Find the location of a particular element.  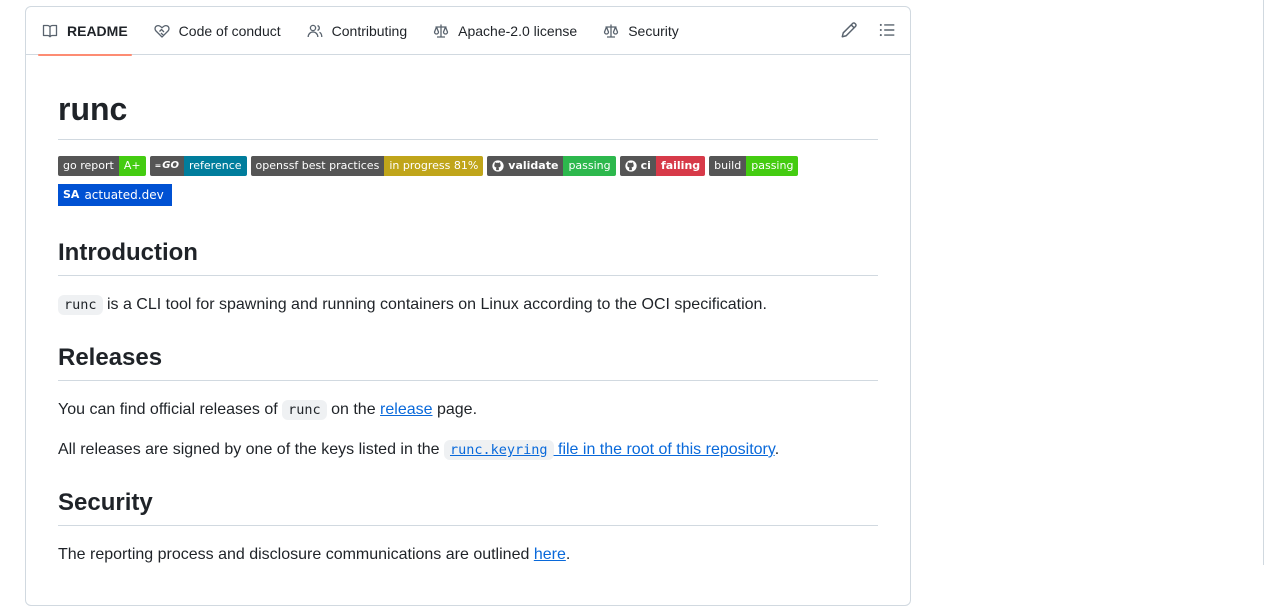

security-link: here is located at coordinates (550, 554).